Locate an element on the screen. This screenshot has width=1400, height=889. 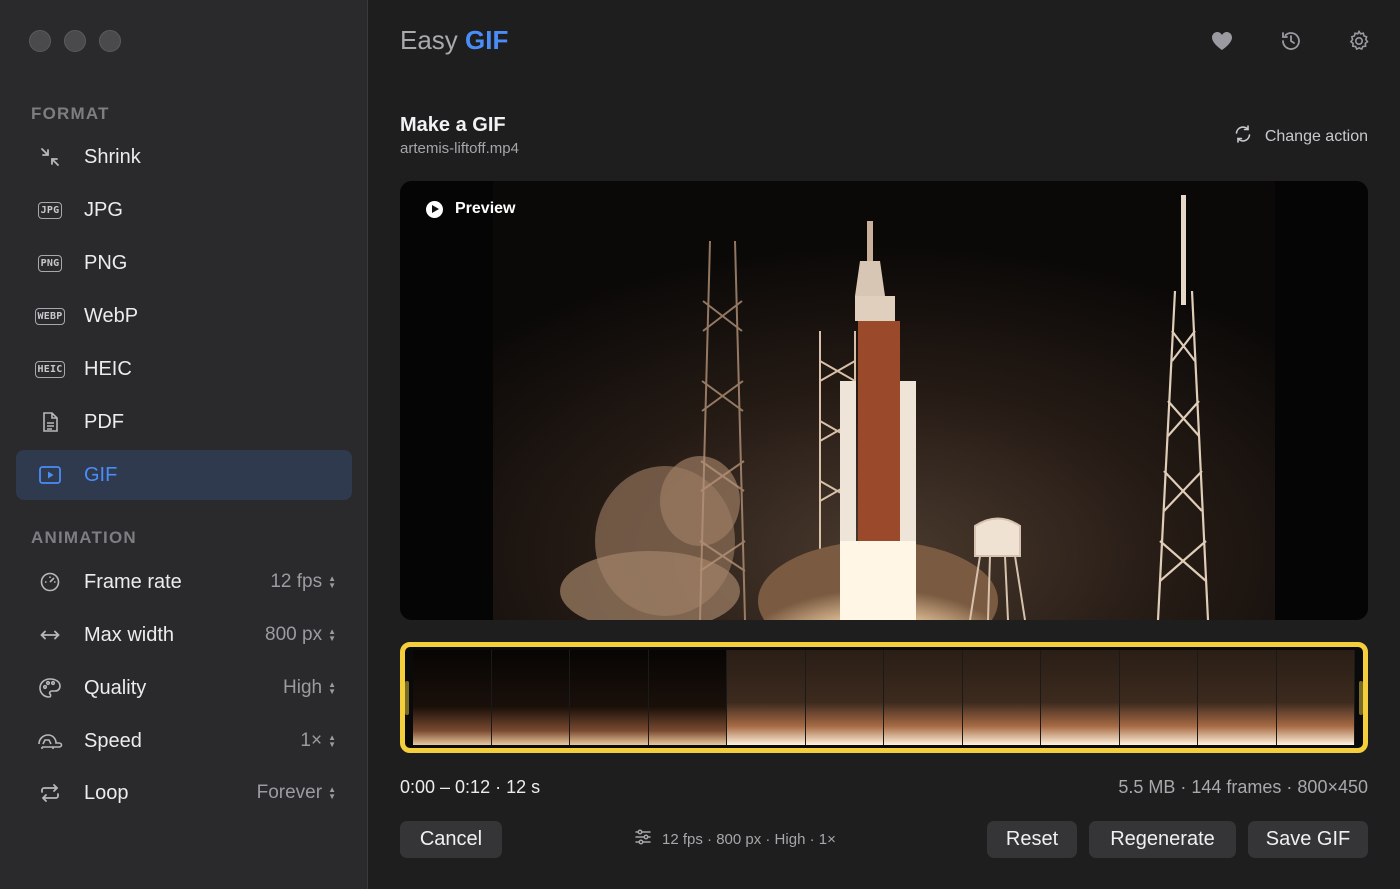
horizontal-arrows-icon is located at coordinates (50, 635).